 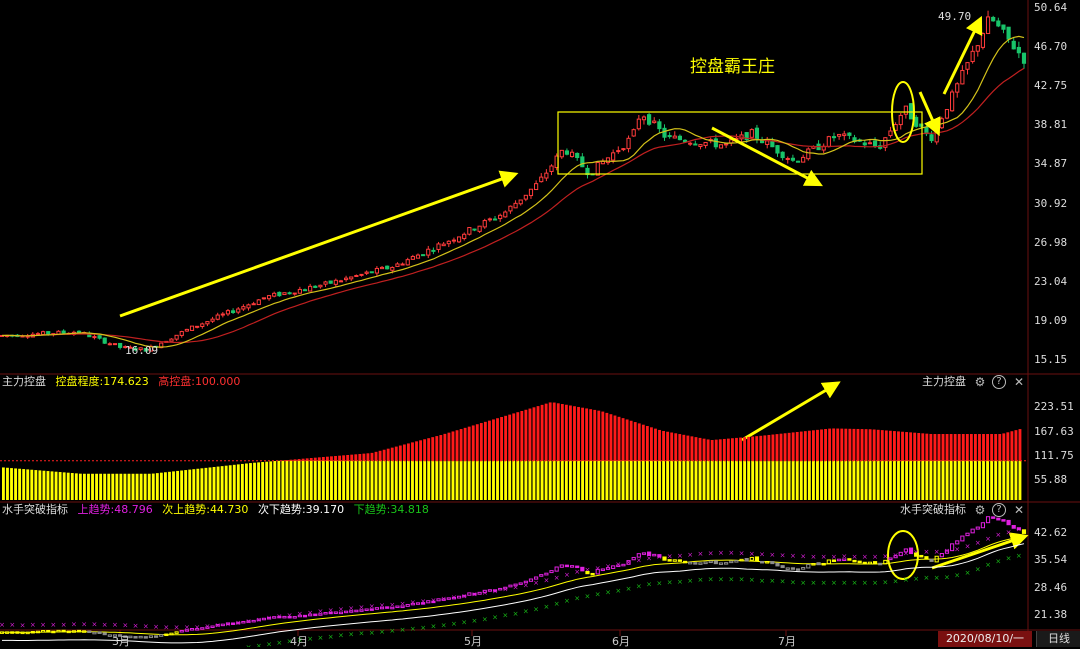 What do you see at coordinates (1050, 203) in the screenshot?
I see `axis-tick-label: 30.92` at bounding box center [1050, 203].